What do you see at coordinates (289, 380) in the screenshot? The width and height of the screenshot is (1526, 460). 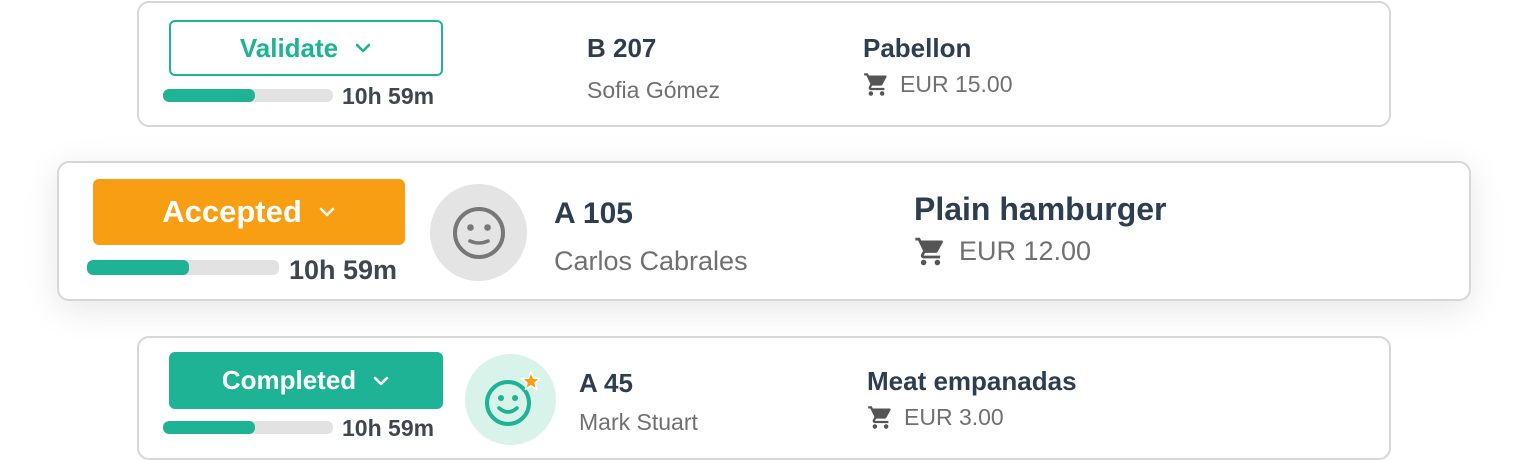 I see `status-label: Completed` at bounding box center [289, 380].